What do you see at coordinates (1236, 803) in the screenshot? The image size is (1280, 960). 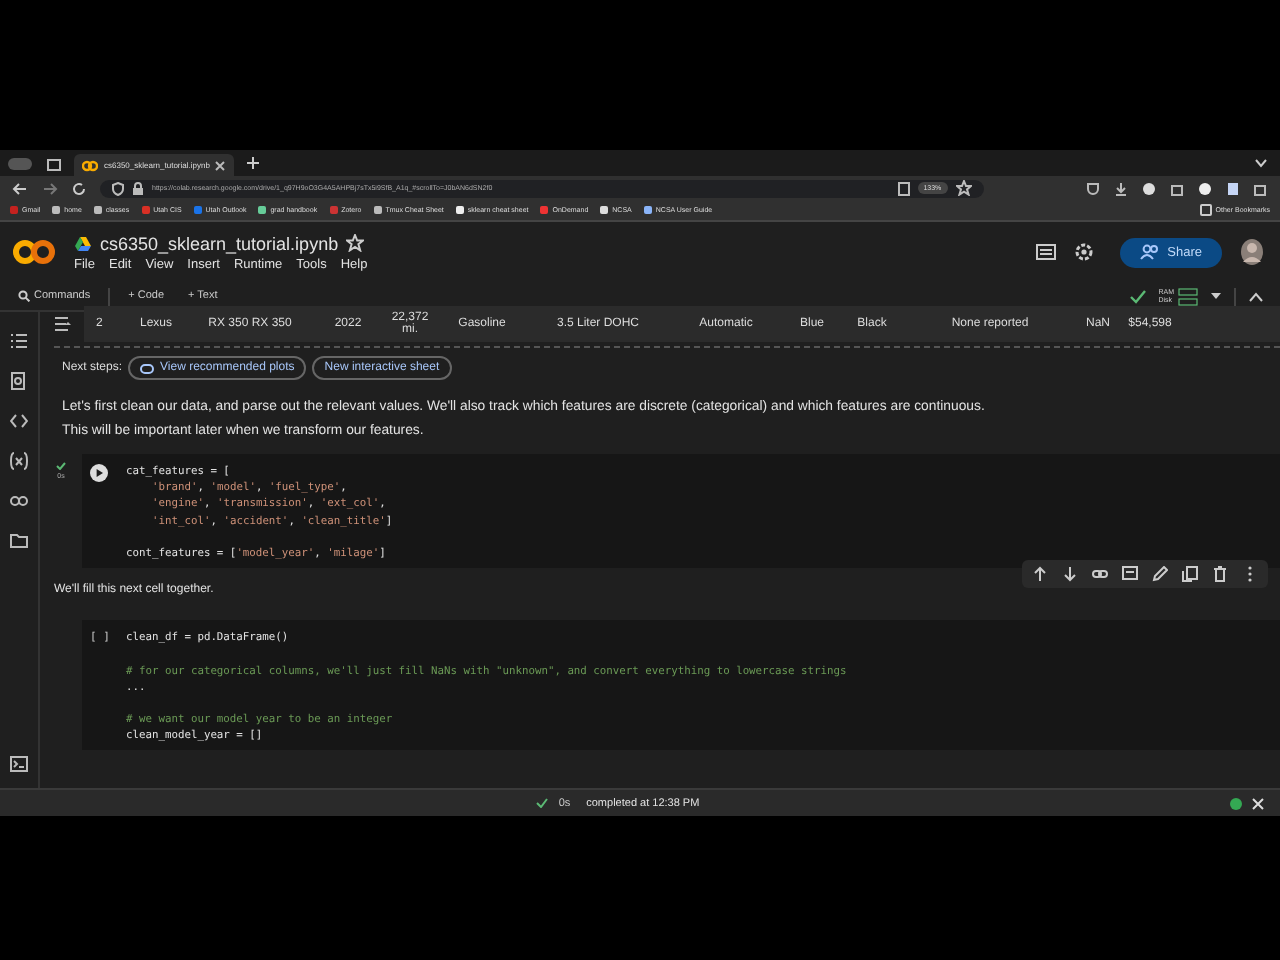 I see `connected-icon` at bounding box center [1236, 803].